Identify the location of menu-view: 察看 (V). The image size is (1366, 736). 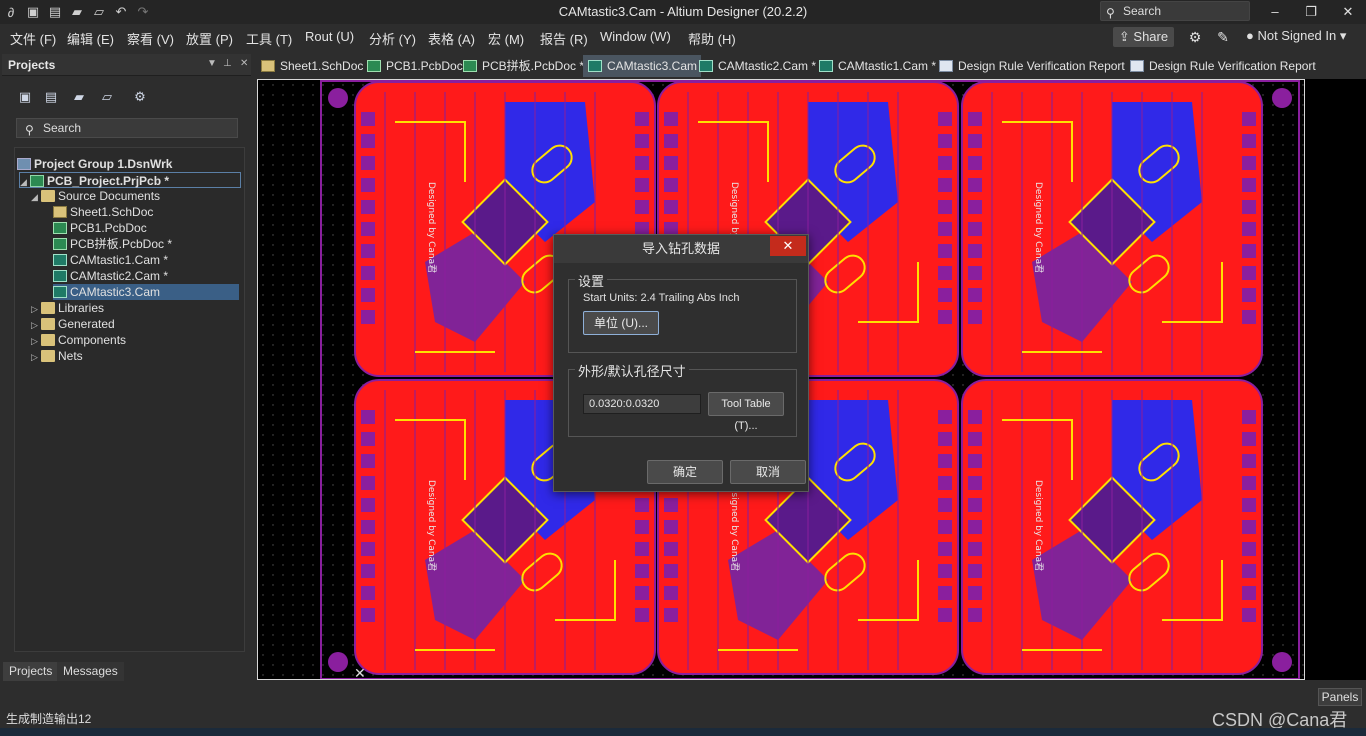
(150, 38).